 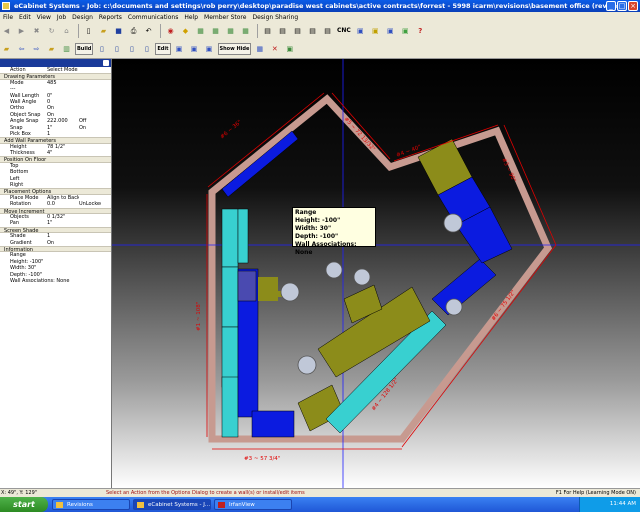 What do you see at coordinates (170, 31) in the screenshot?
I see `palette-icon: ◉` at bounding box center [170, 31].